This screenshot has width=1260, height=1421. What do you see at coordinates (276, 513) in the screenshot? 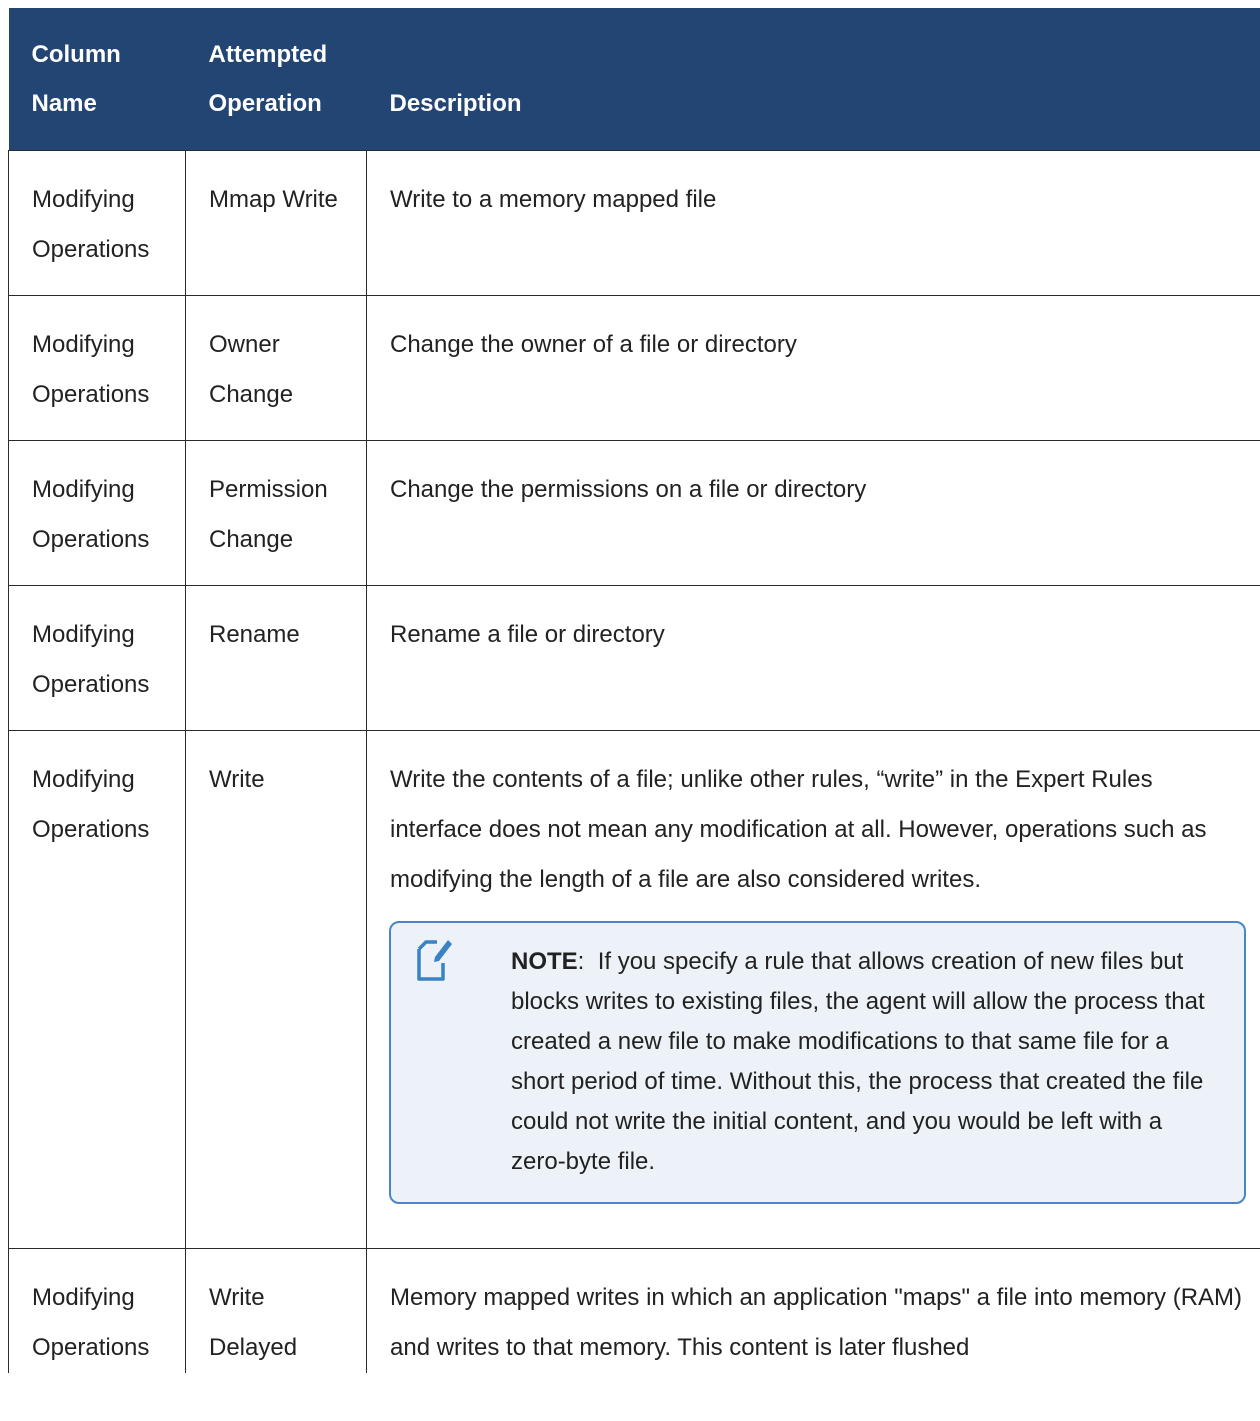
I see `cell-operation: Permission Change` at bounding box center [276, 513].